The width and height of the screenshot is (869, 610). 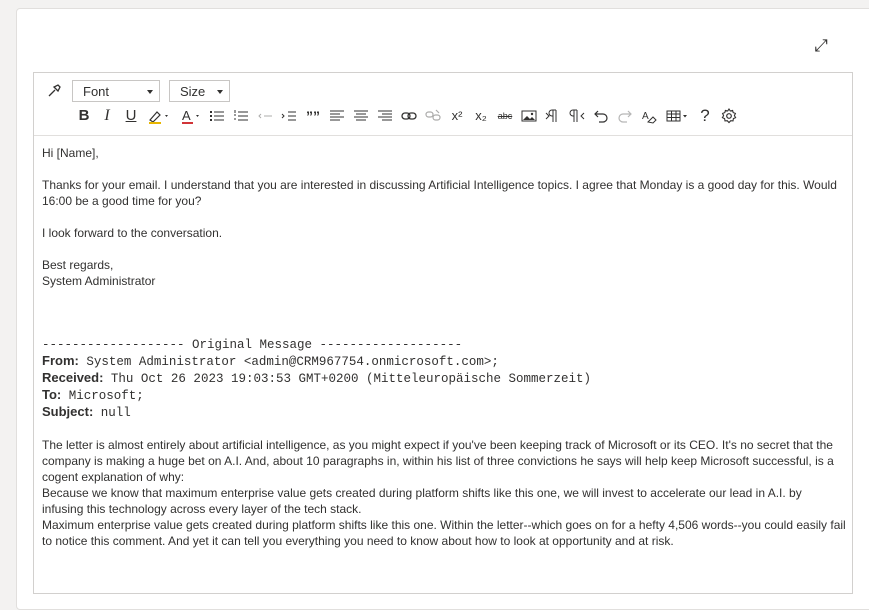 What do you see at coordinates (289, 116) in the screenshot?
I see `increase-indent-icon` at bounding box center [289, 116].